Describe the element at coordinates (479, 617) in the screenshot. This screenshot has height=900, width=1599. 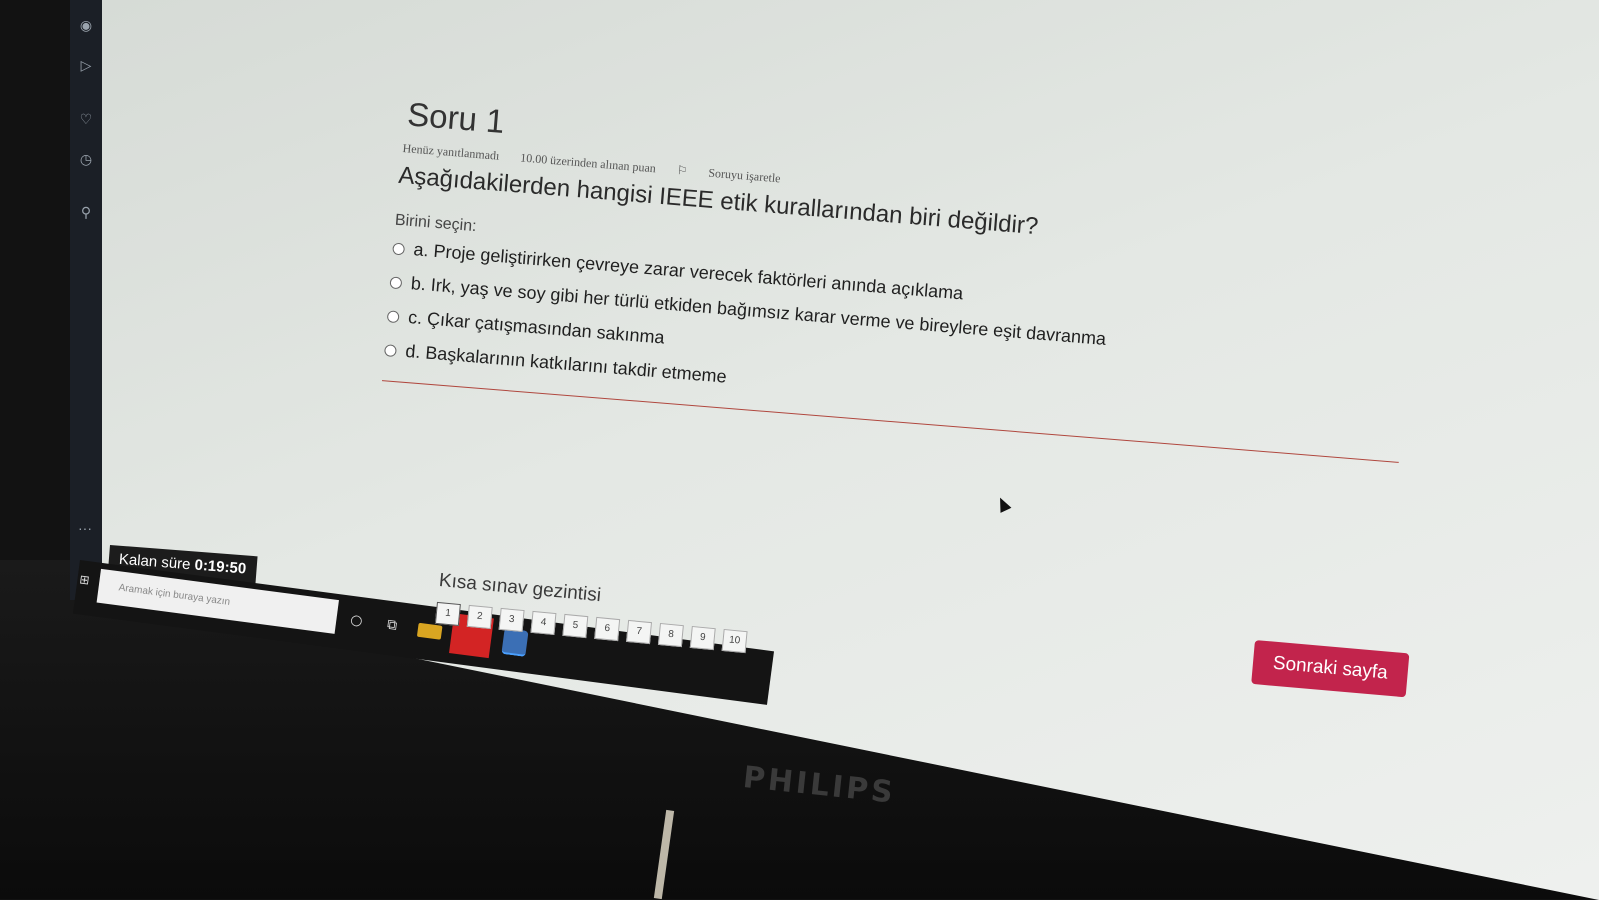
I see `nav-page-2: 2` at that location.